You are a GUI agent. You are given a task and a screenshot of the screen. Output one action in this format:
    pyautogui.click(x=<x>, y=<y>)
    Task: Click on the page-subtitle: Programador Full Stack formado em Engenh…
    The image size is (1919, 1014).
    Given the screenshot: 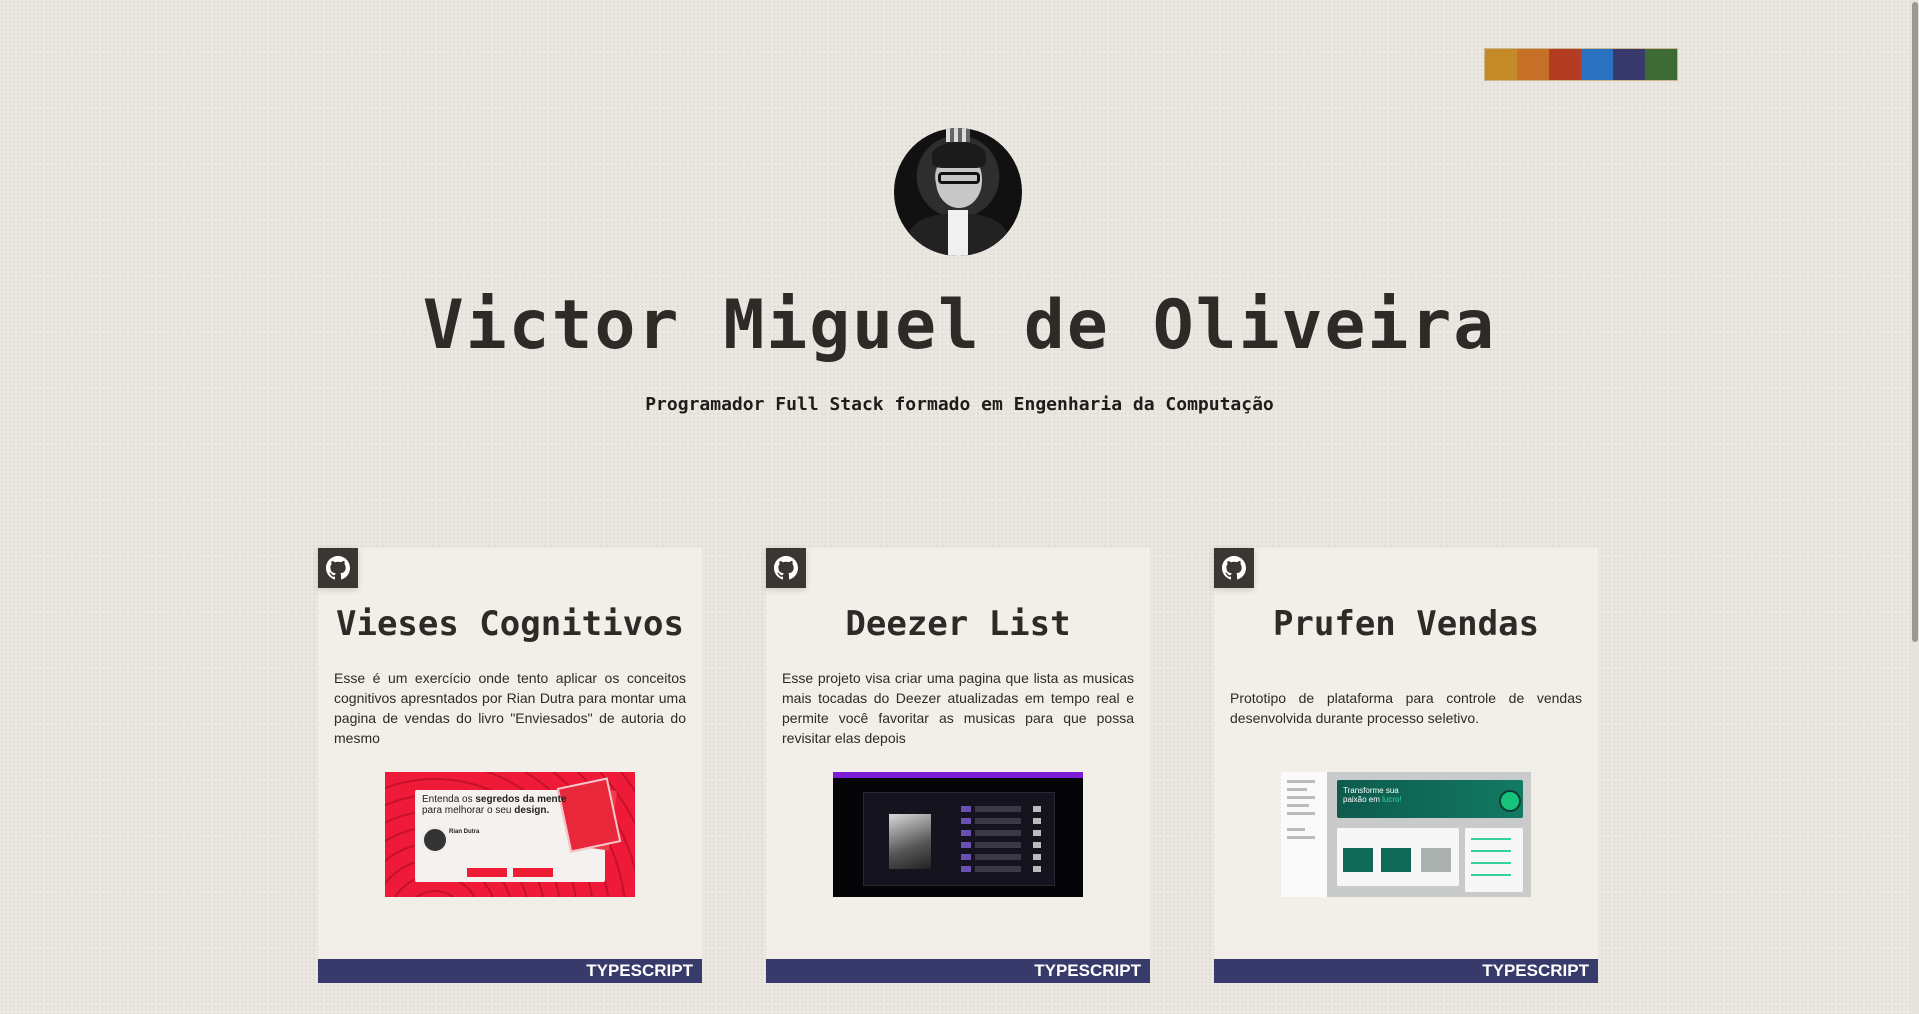 What is the action you would take?
    pyautogui.click(x=959, y=404)
    